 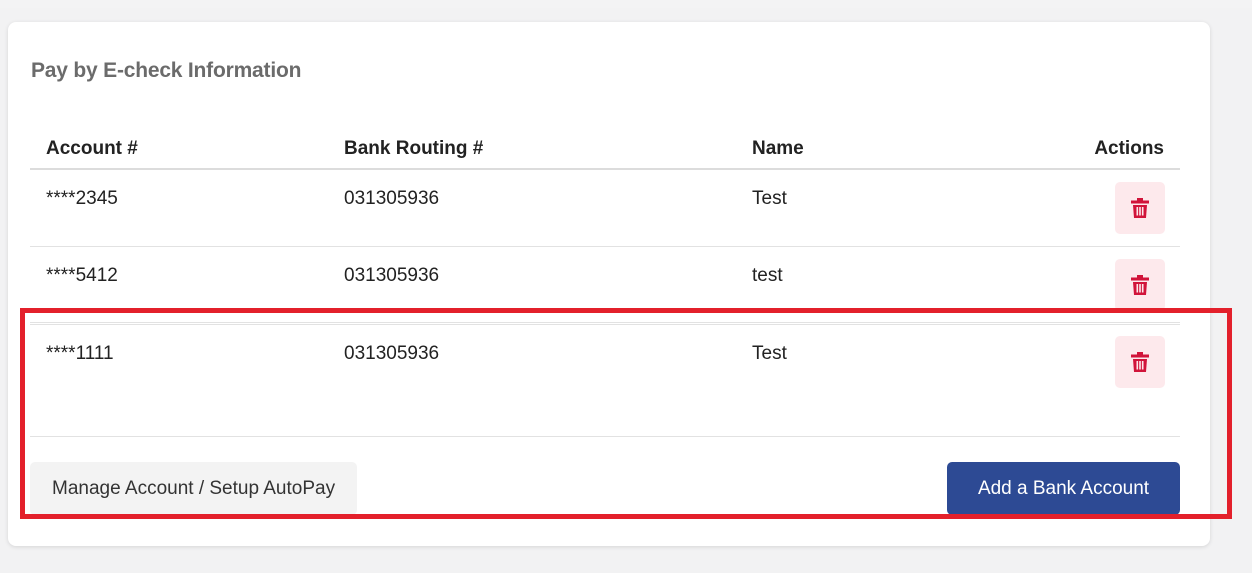 I want to click on add-bank-account-button: Add a Bank Account, so click(x=1063, y=488).